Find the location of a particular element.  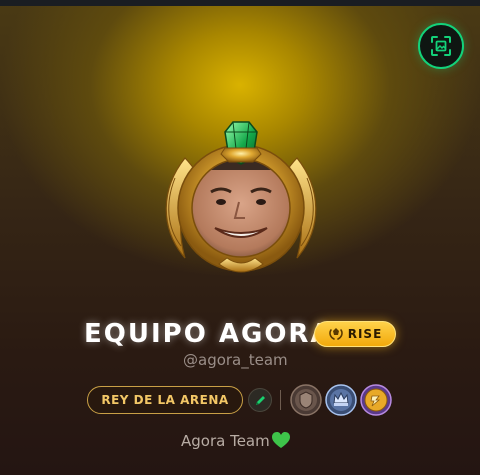

user-handle: @agora_team is located at coordinates (235, 360).